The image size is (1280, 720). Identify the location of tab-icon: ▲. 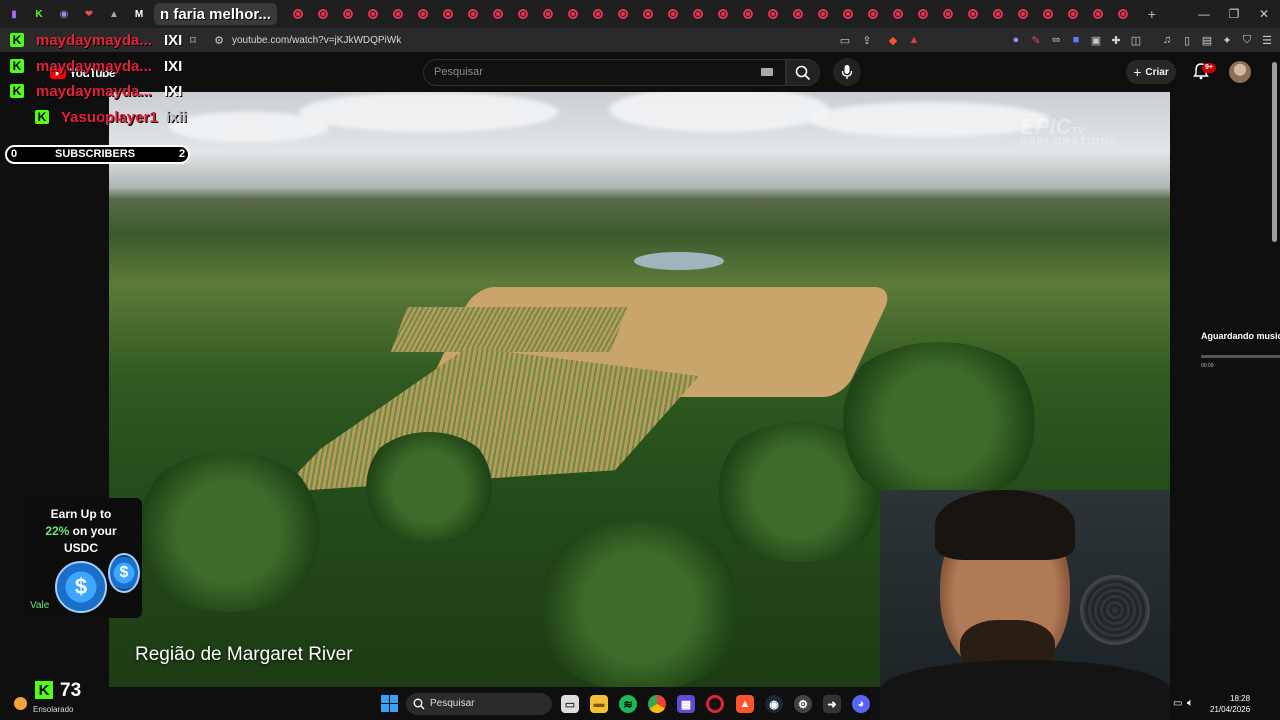
(114, 14).